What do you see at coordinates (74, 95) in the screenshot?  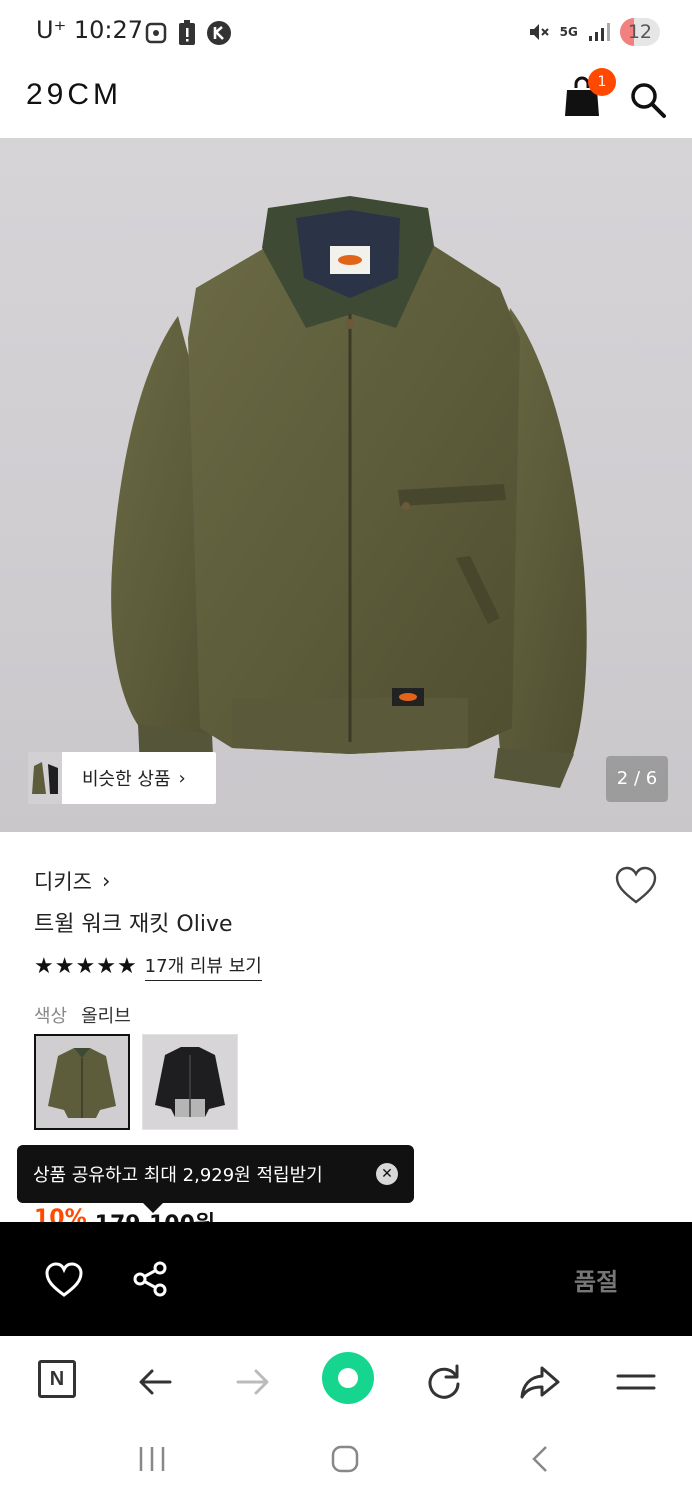 I see `brand-logo: 29CM` at bounding box center [74, 95].